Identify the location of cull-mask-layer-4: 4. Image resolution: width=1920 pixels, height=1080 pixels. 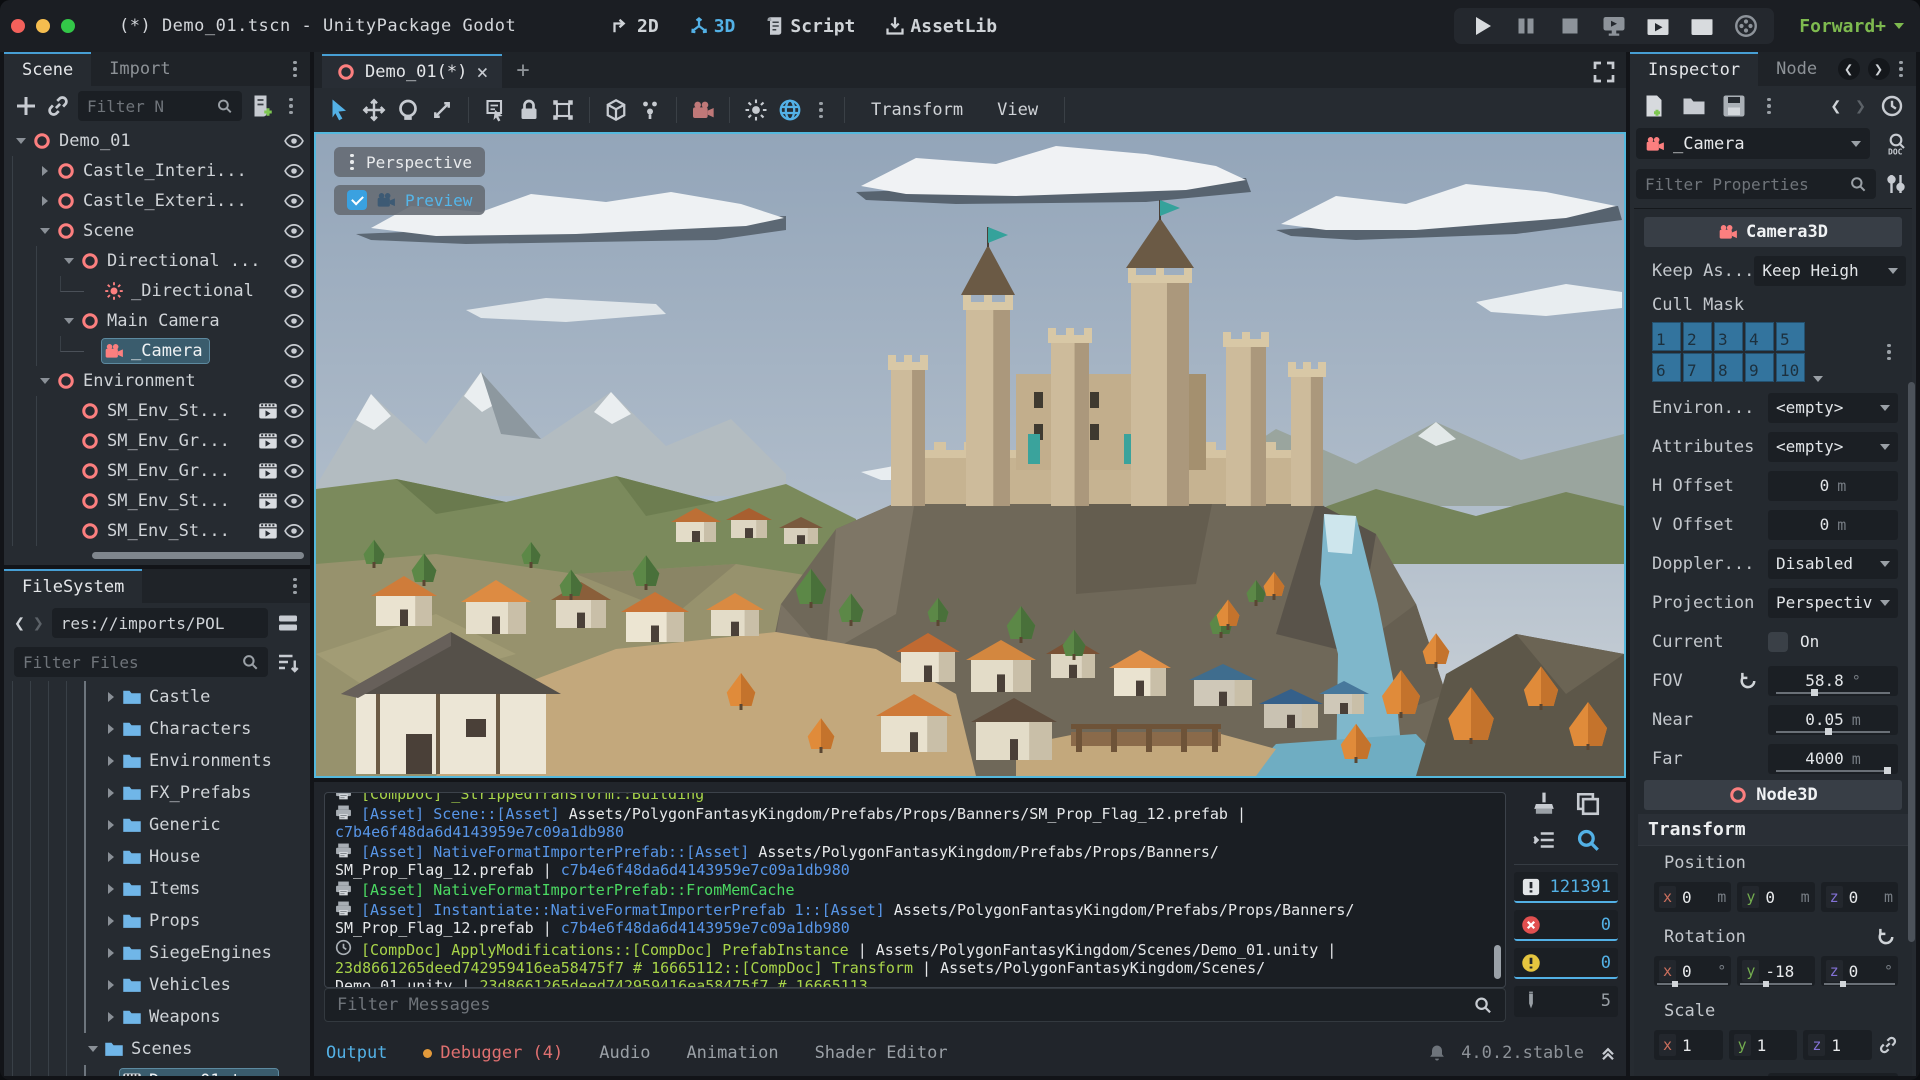
(1759, 336).